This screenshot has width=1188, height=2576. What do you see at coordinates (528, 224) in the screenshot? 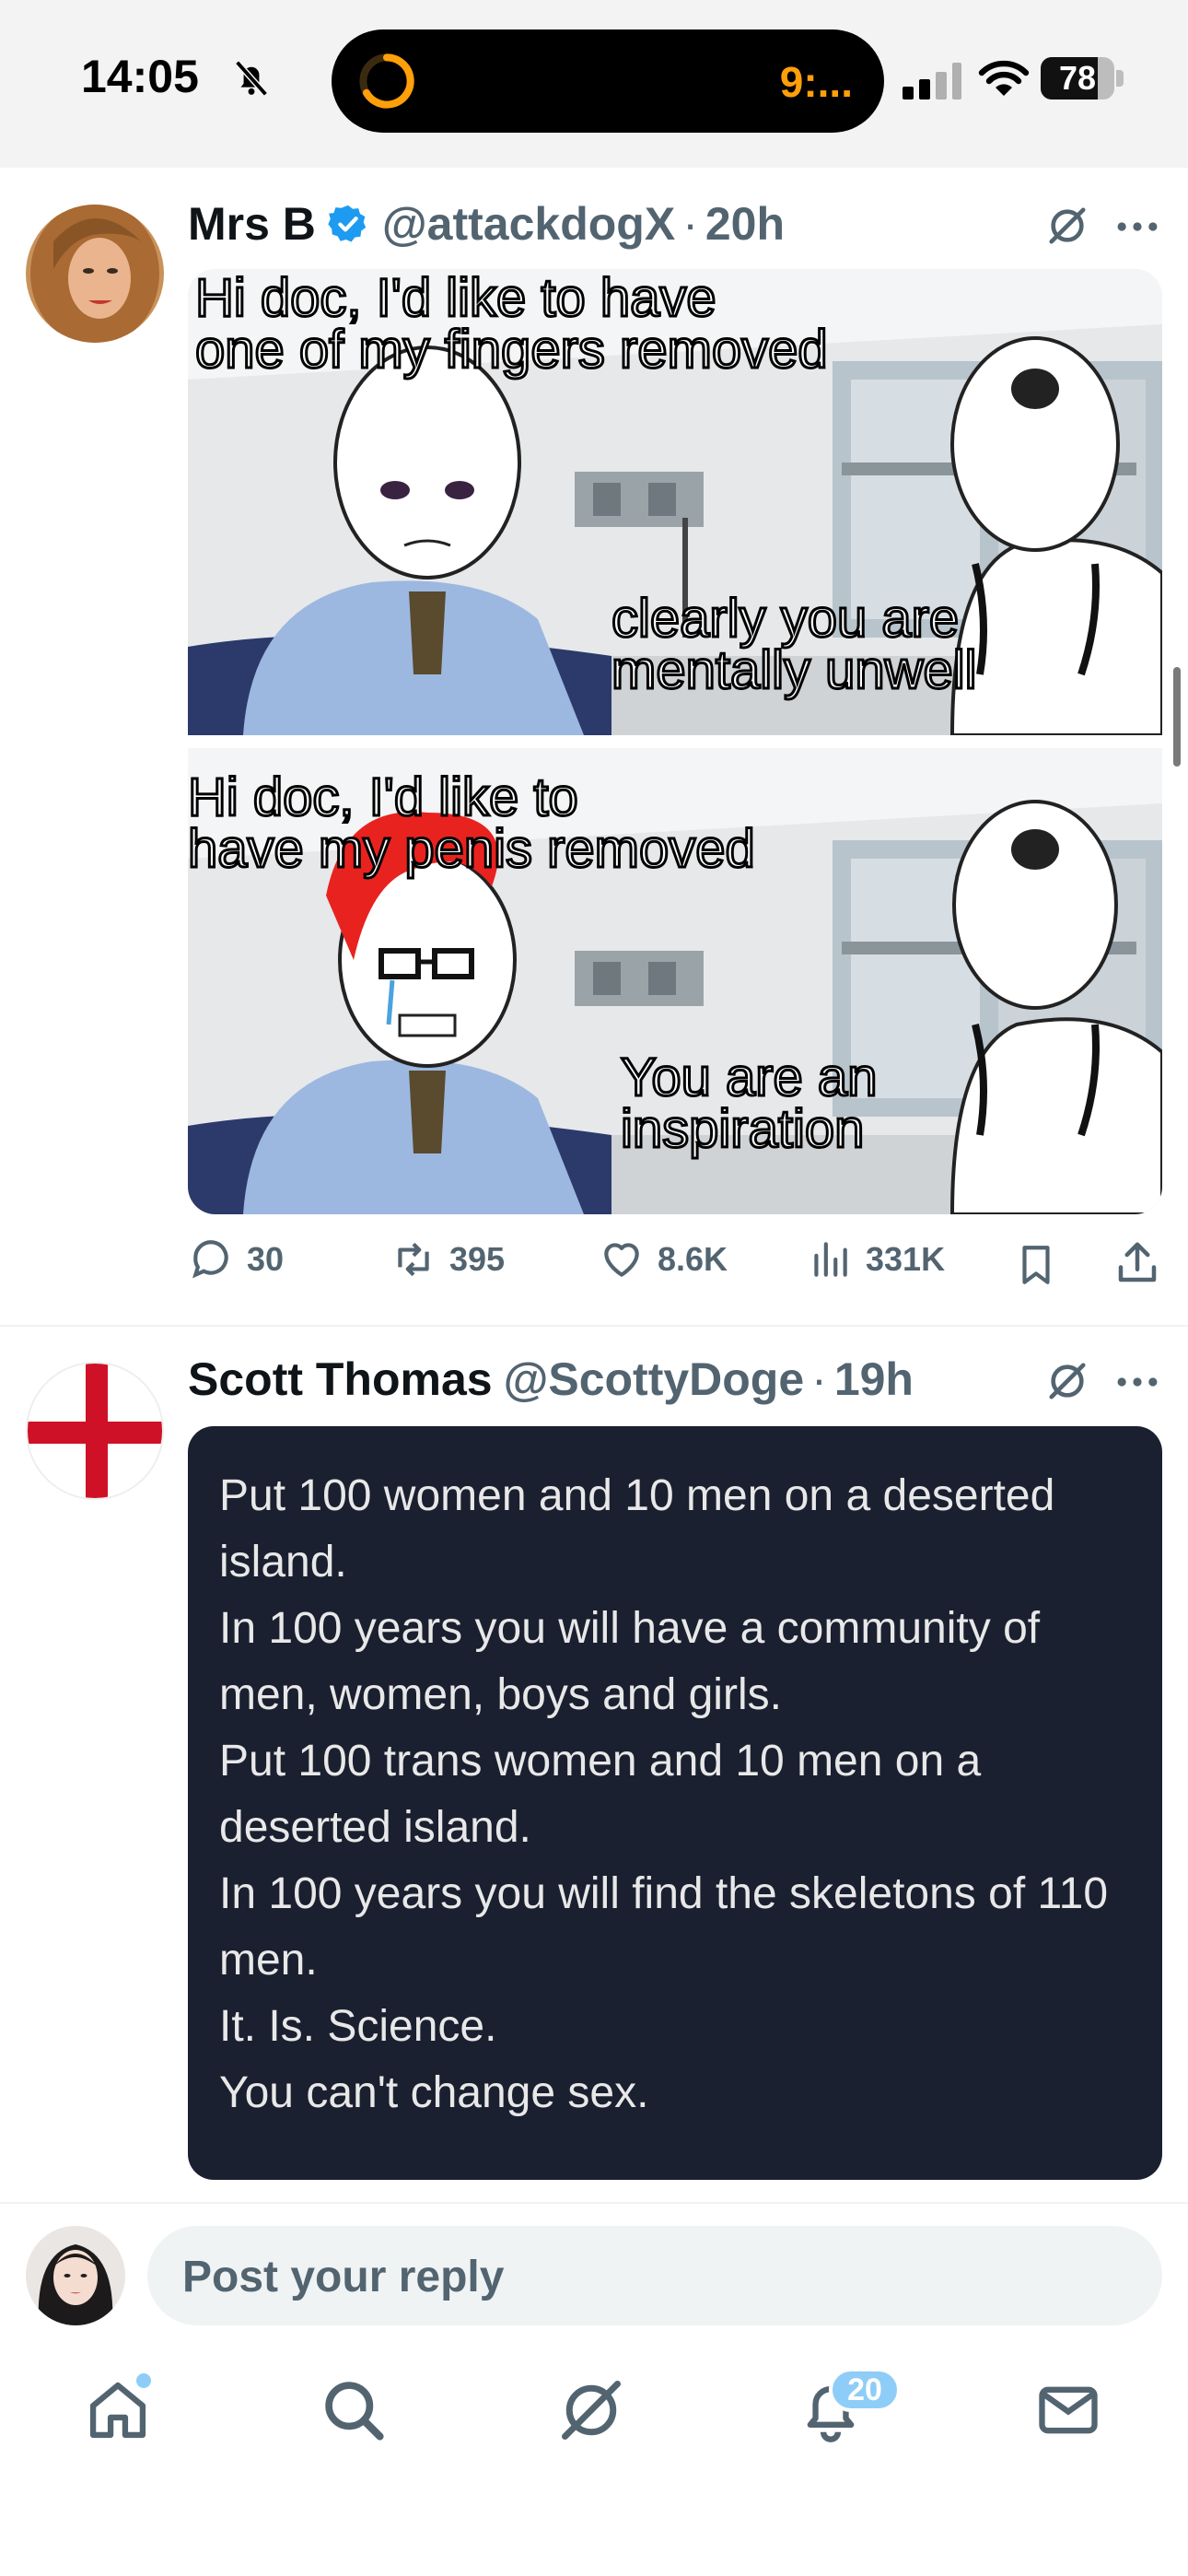
I see `author-handle: @attackdogX` at bounding box center [528, 224].